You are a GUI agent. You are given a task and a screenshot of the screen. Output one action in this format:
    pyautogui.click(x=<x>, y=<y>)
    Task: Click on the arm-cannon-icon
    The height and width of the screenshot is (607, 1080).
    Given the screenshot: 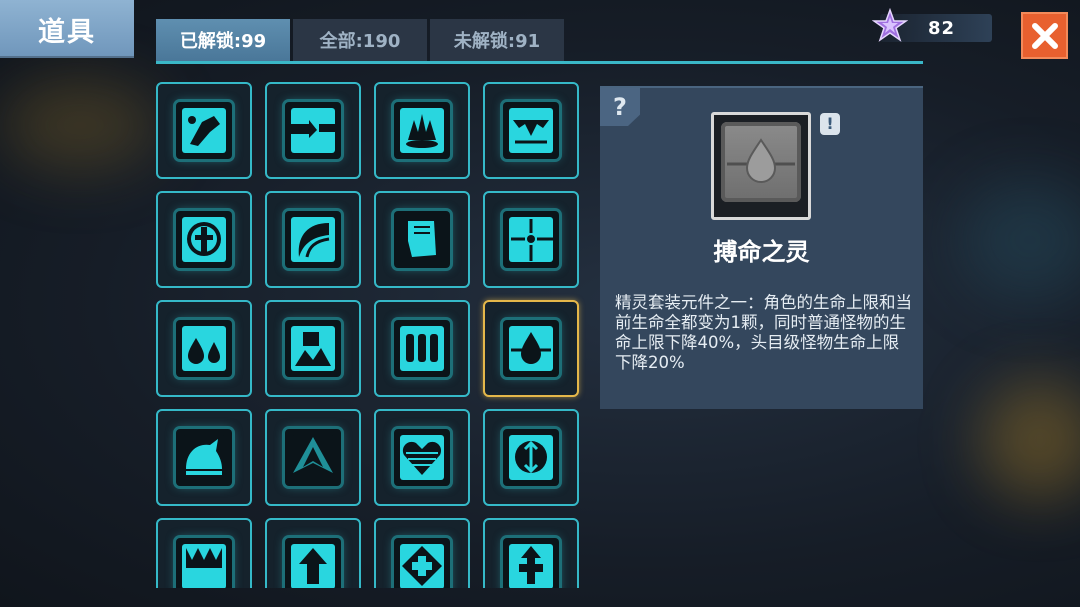 What is the action you would take?
    pyautogui.click(x=204, y=130)
    